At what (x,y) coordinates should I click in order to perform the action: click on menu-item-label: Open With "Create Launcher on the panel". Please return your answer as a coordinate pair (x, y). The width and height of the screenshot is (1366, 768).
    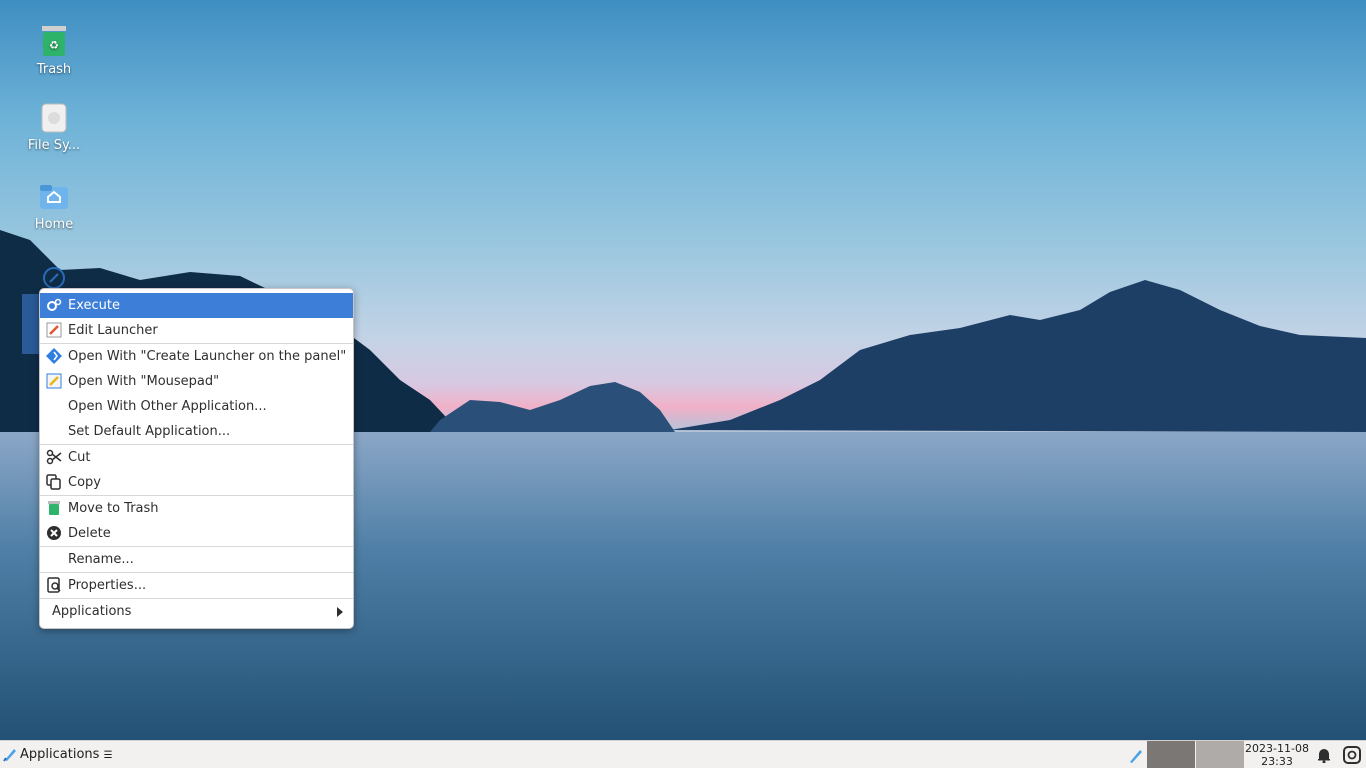
    Looking at the image, I should click on (207, 356).